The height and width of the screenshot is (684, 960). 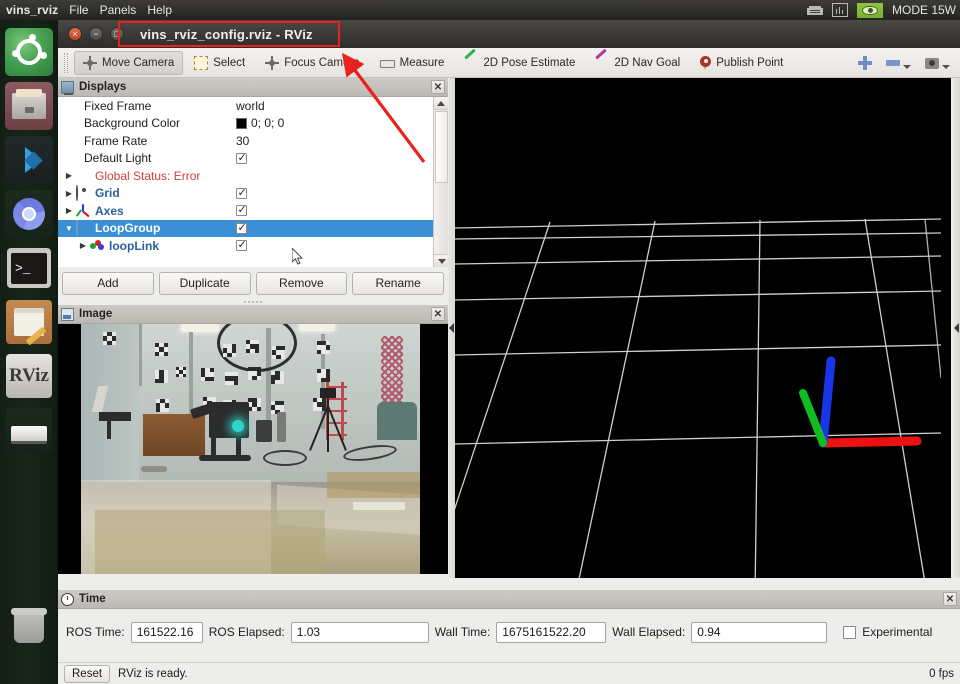 I want to click on launcher-item-files, so click(x=29, y=106).